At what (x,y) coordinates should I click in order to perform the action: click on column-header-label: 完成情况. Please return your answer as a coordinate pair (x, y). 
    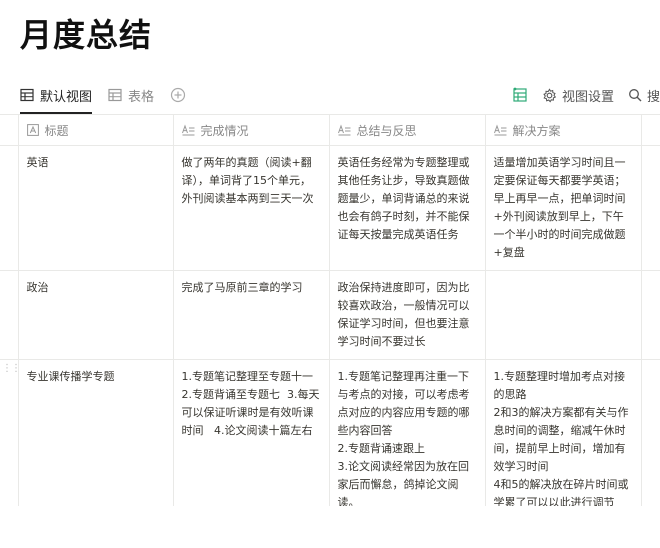
    Looking at the image, I should click on (224, 130).